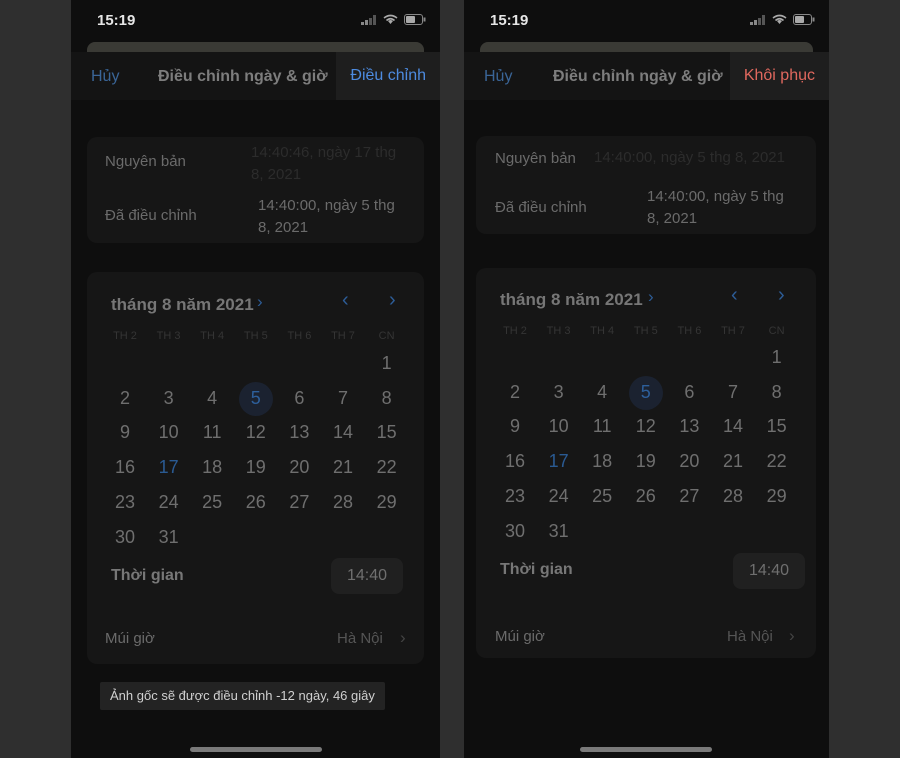 Image resolution: width=900 pixels, height=758 pixels. What do you see at coordinates (388, 76) in the screenshot?
I see `adjust-button: Điều chỉnh` at bounding box center [388, 76].